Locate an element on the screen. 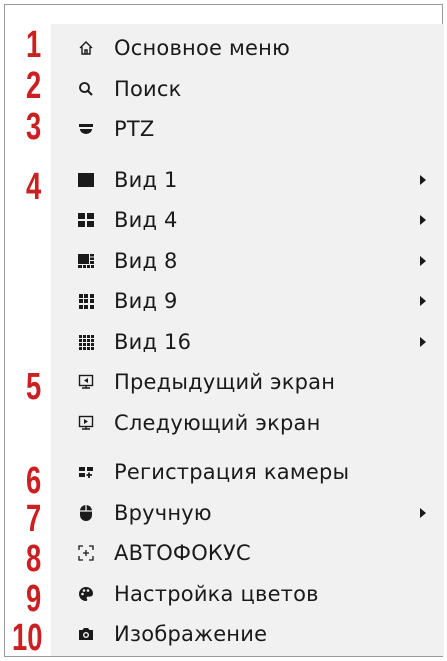 This screenshot has height=661, width=447. menu-item-label: Вид 4 is located at coordinates (146, 220).